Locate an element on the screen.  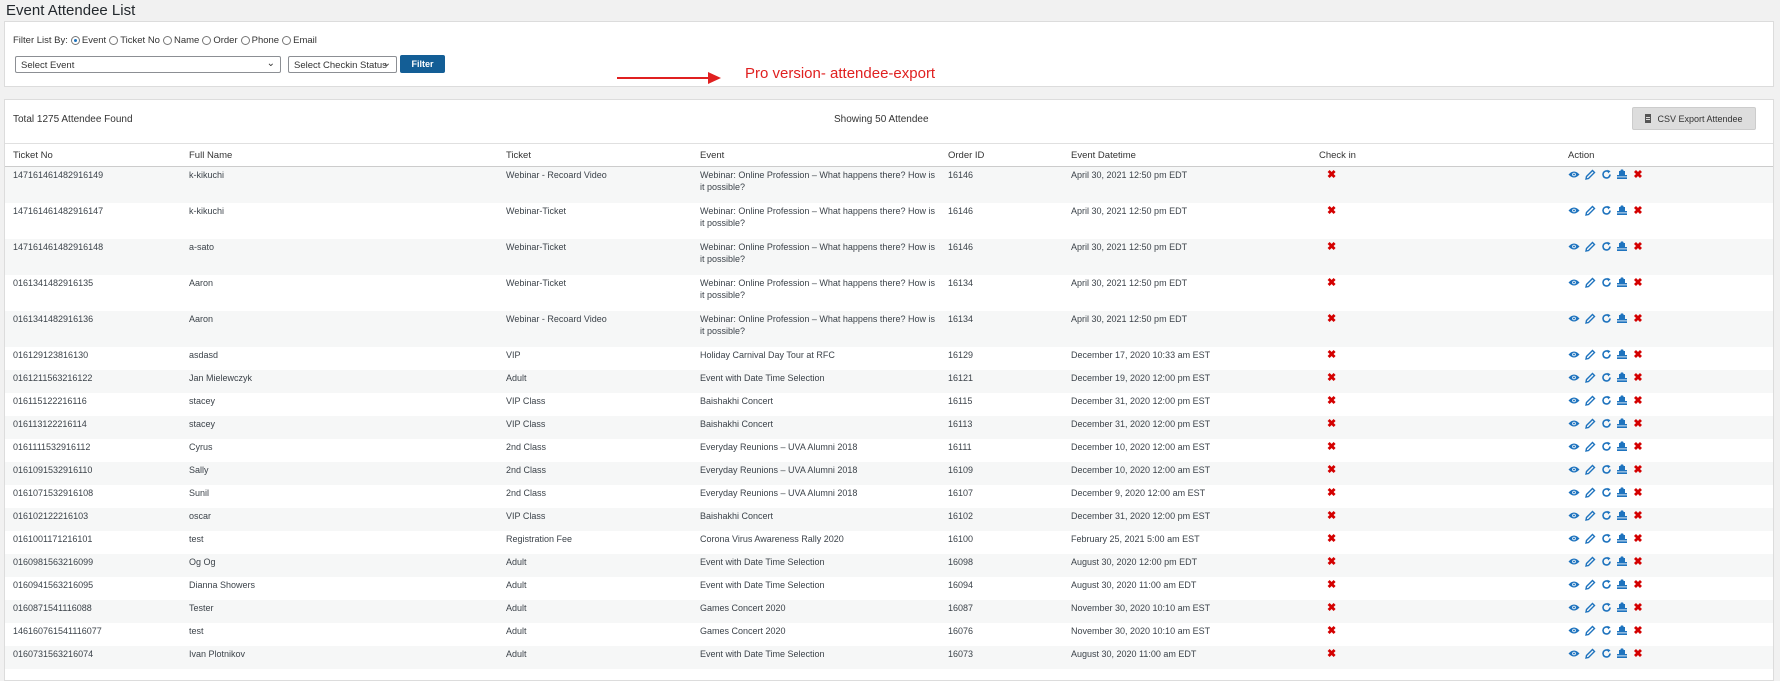
column-header-event-datetime: Event Datetime is located at coordinates (1187, 155).